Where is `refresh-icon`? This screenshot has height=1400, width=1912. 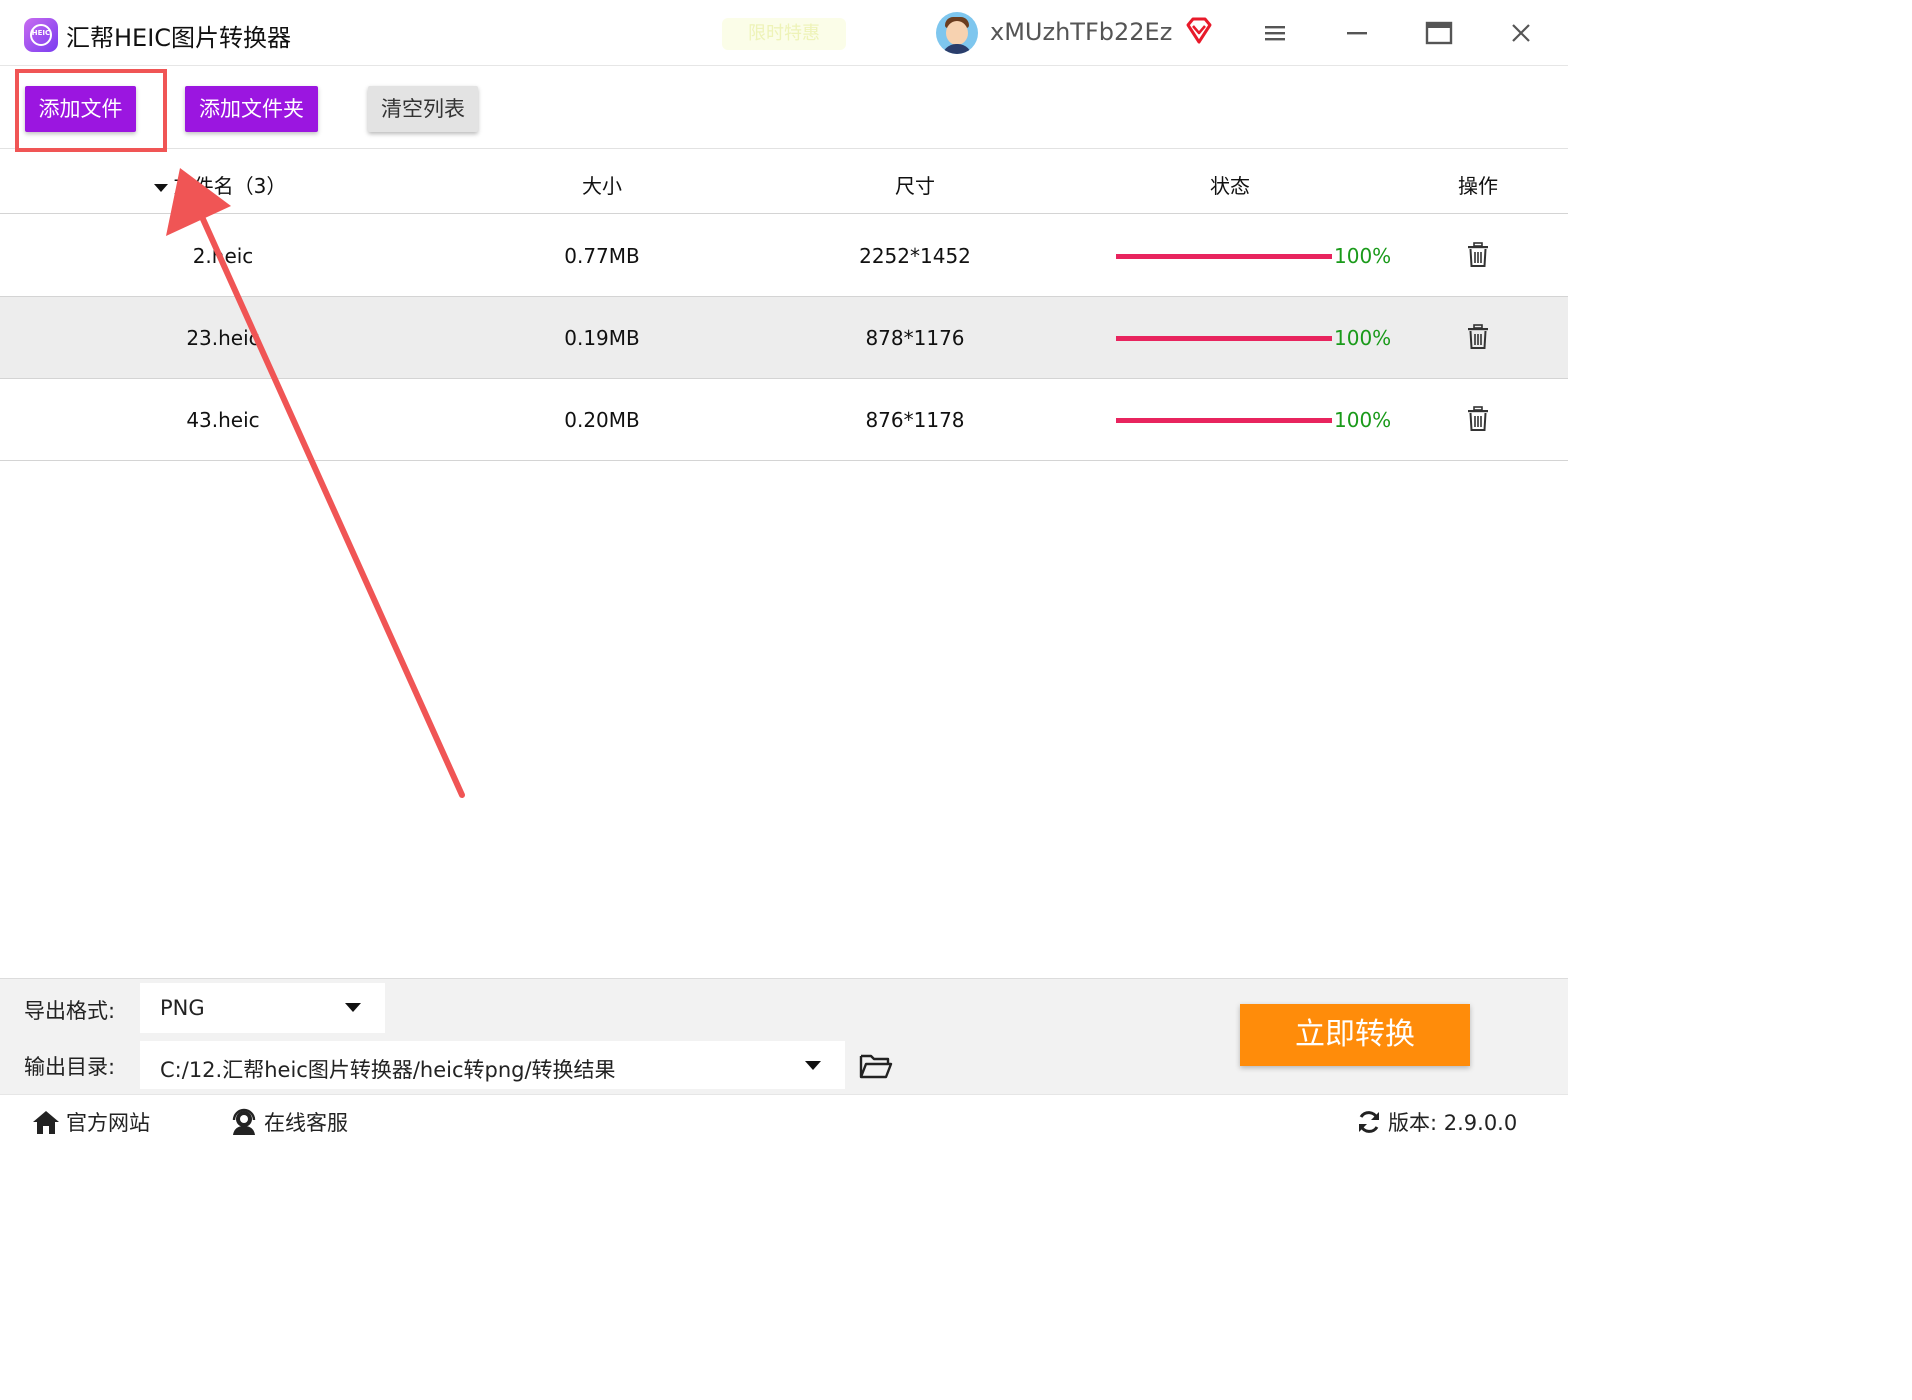
refresh-icon is located at coordinates (1369, 1122).